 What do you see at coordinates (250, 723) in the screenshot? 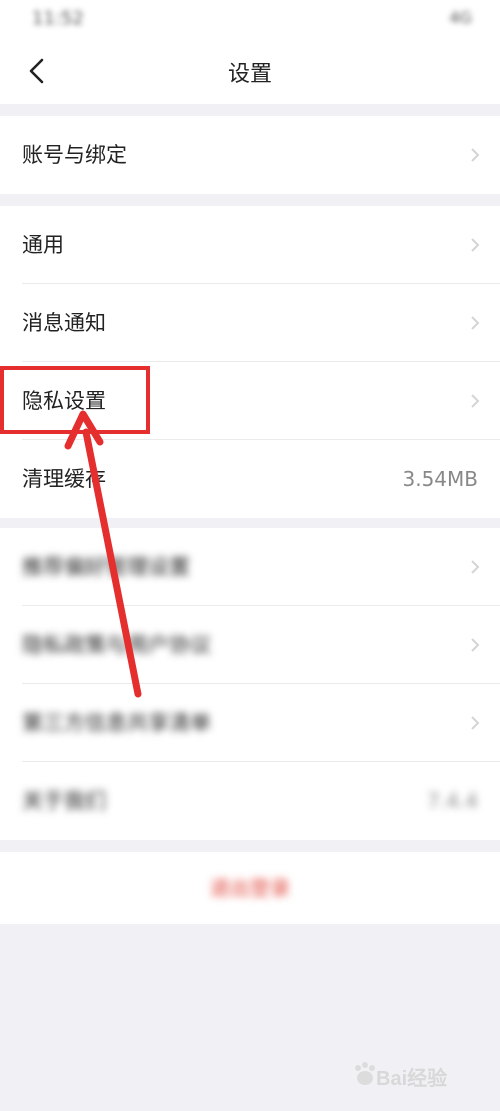
I see `settings-item-third-party: 第三方信息共享清单` at bounding box center [250, 723].